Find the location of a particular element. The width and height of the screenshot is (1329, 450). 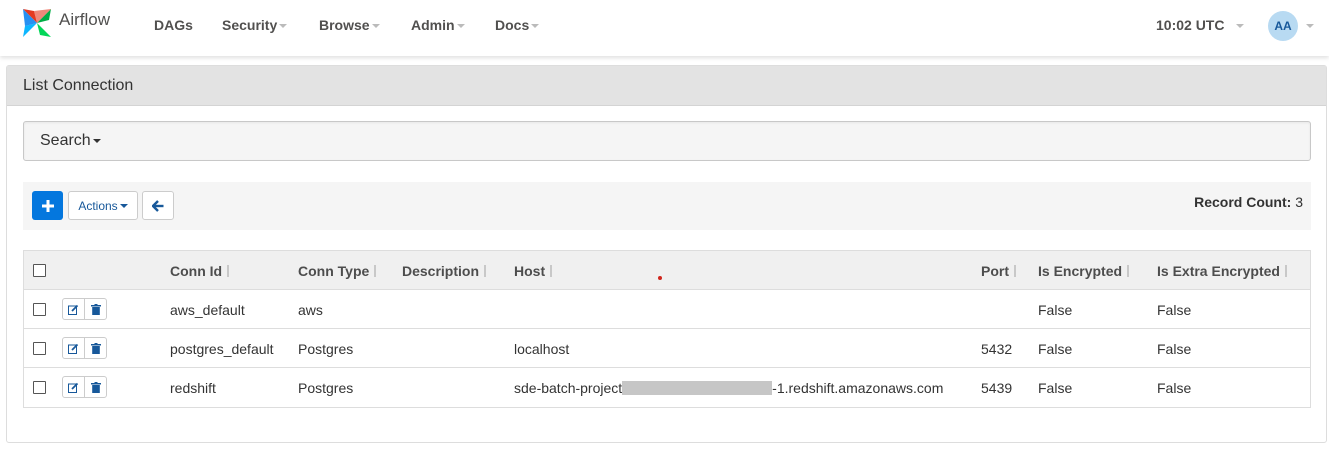

nav-docs-label: Docs is located at coordinates (512, 25).